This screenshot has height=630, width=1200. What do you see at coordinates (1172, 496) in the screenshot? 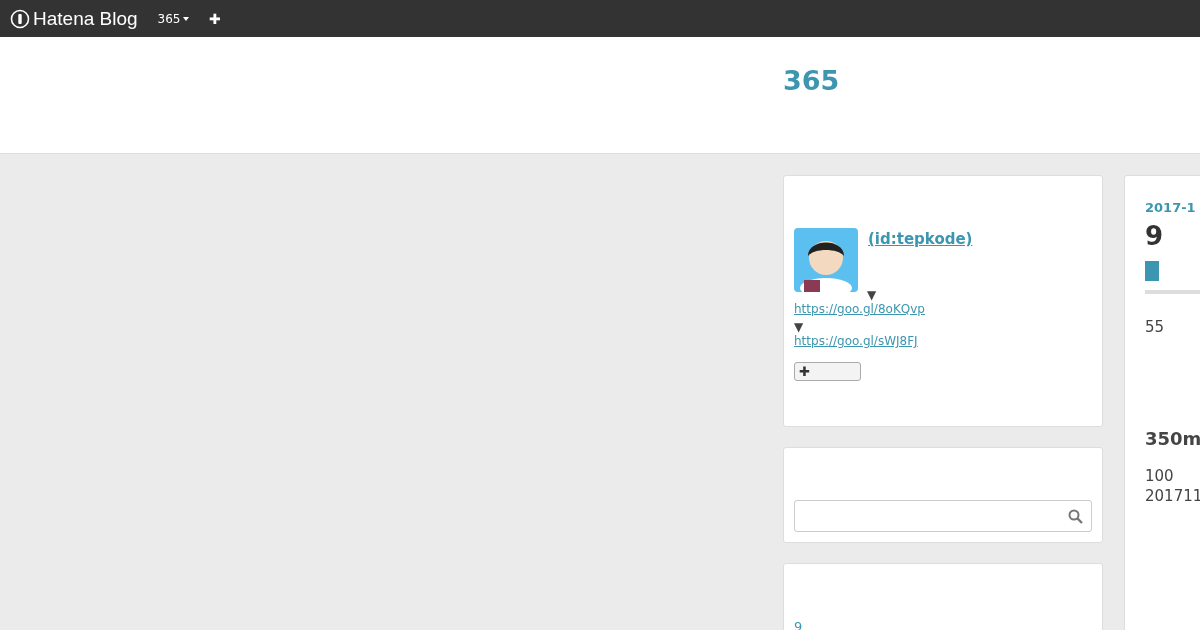
I see `entry-text: 201711` at bounding box center [1172, 496].